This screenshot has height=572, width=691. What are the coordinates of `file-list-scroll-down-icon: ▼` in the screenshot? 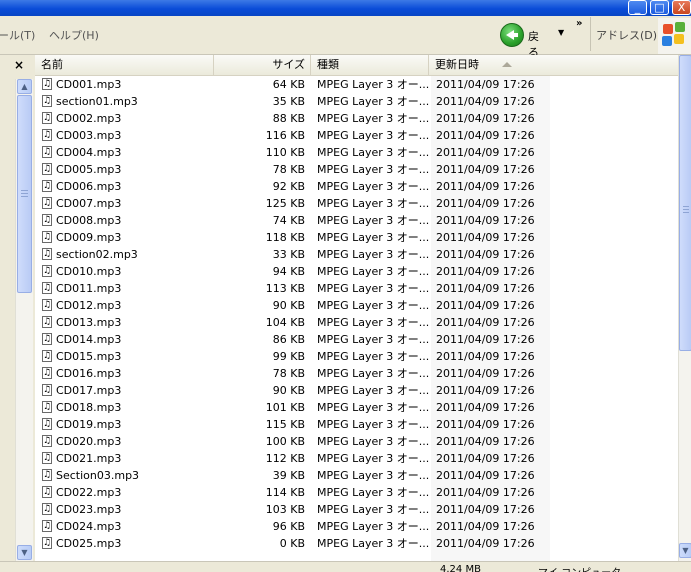 It's located at (685, 550).